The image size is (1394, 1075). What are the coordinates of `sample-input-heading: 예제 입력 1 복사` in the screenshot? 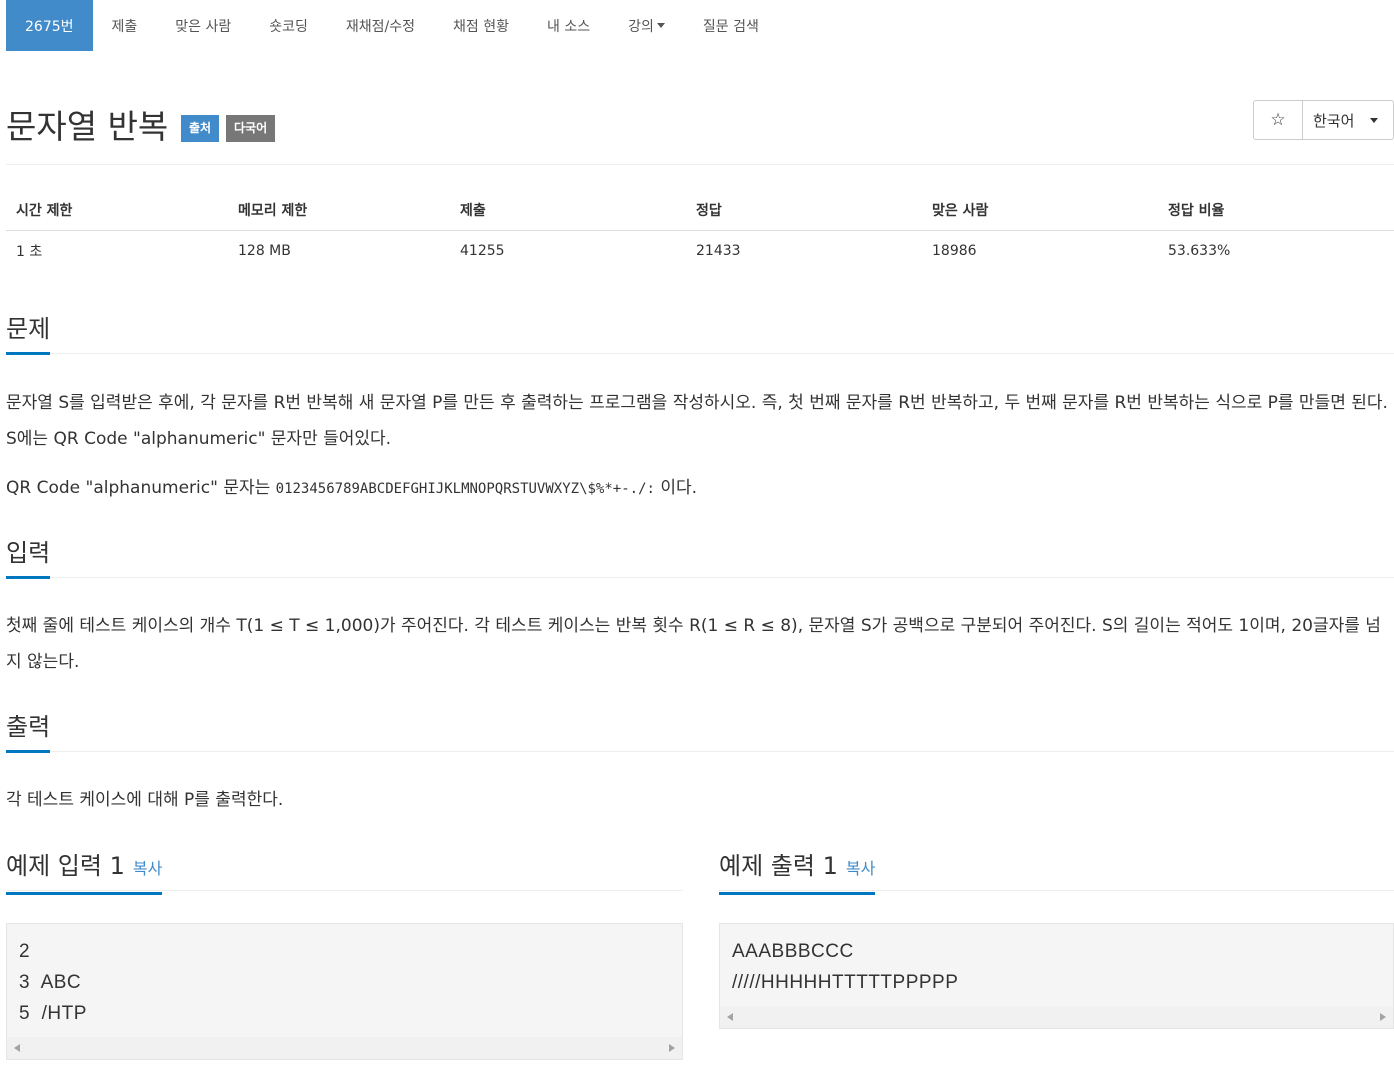 It's located at (84, 872).